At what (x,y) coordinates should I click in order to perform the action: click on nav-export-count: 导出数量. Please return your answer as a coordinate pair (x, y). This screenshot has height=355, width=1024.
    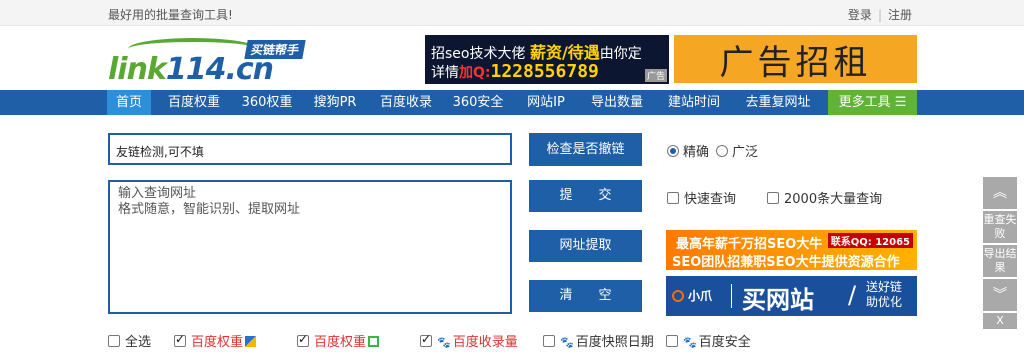
    Looking at the image, I should click on (617, 102).